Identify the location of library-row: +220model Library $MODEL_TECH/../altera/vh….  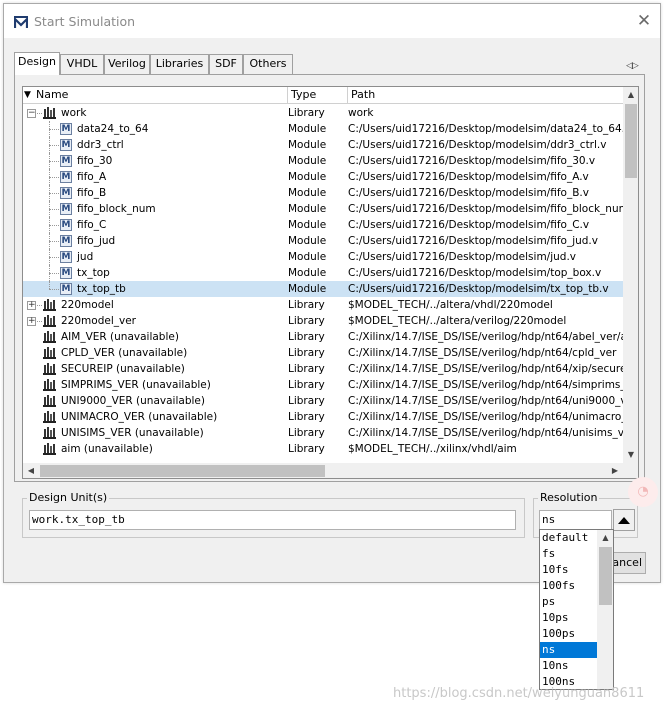
(323, 305).